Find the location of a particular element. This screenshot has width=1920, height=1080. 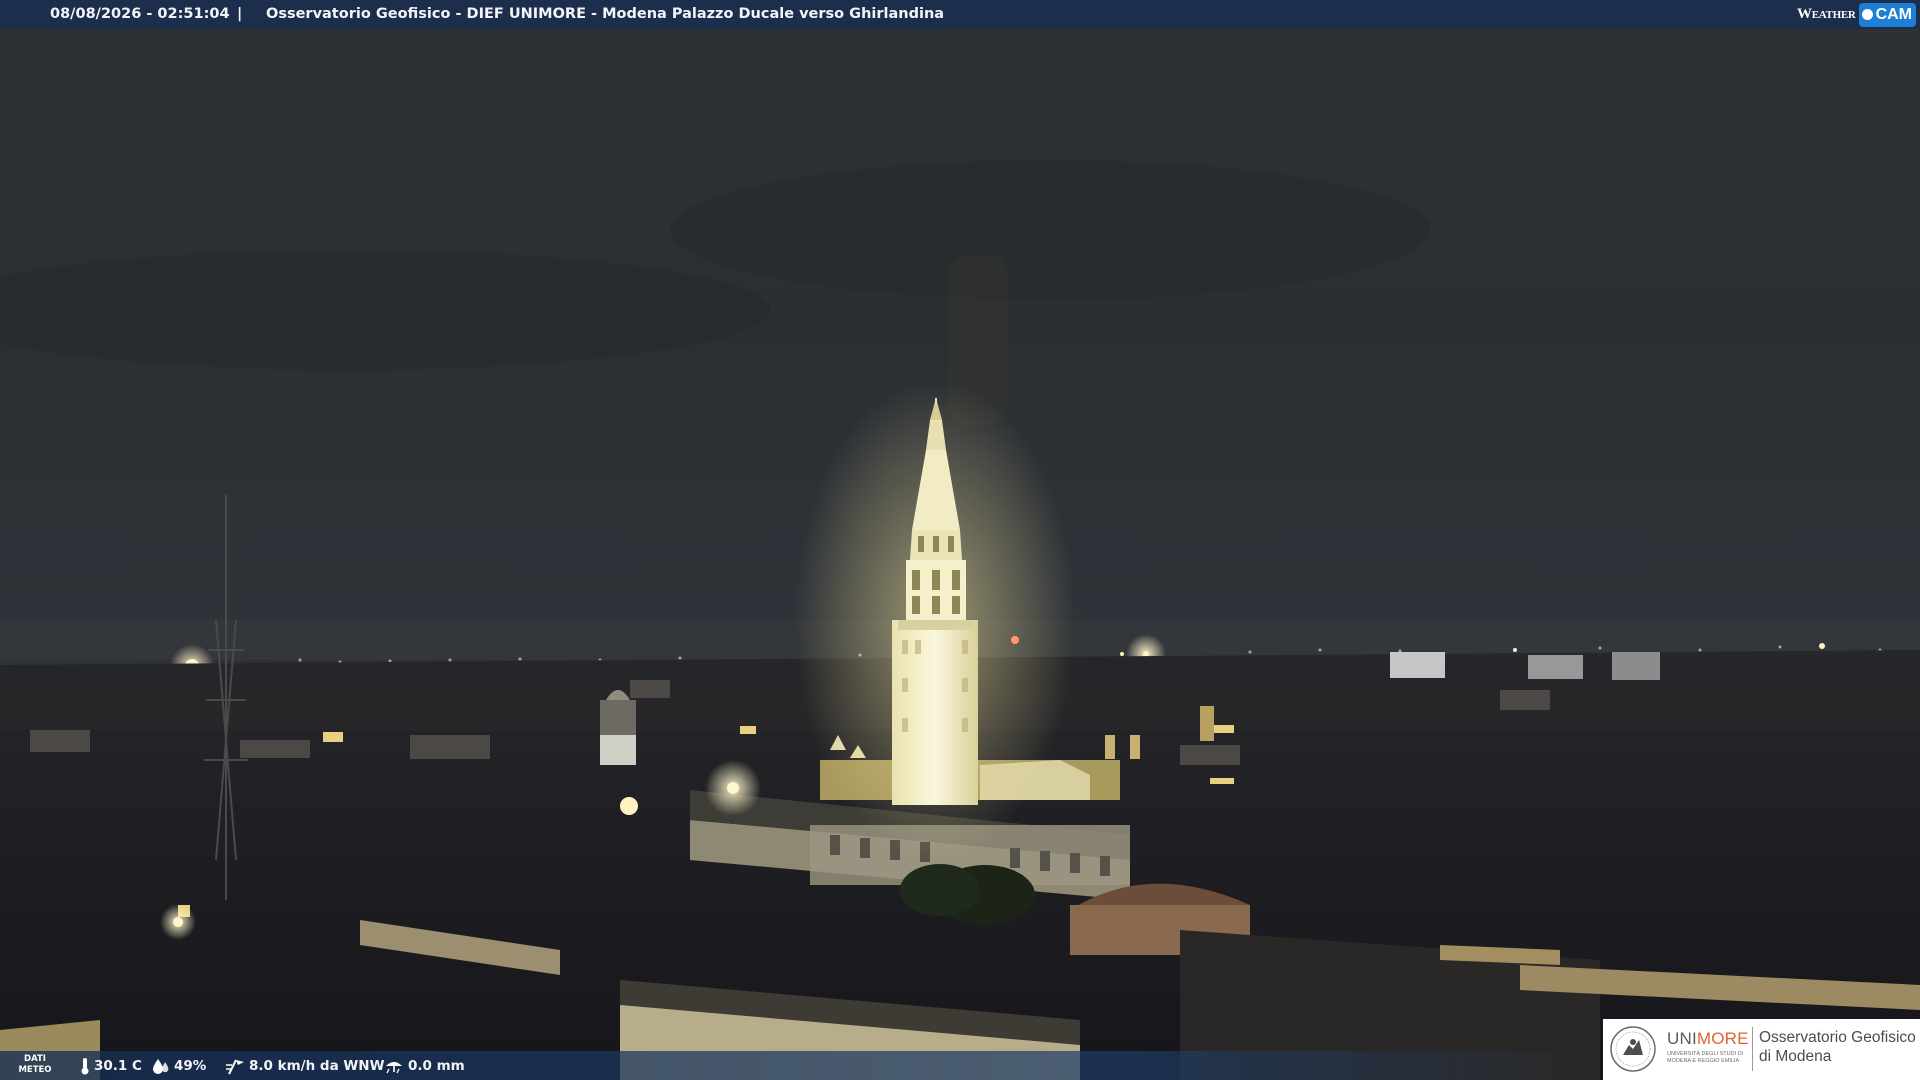

wind-icon is located at coordinates (235, 1066).